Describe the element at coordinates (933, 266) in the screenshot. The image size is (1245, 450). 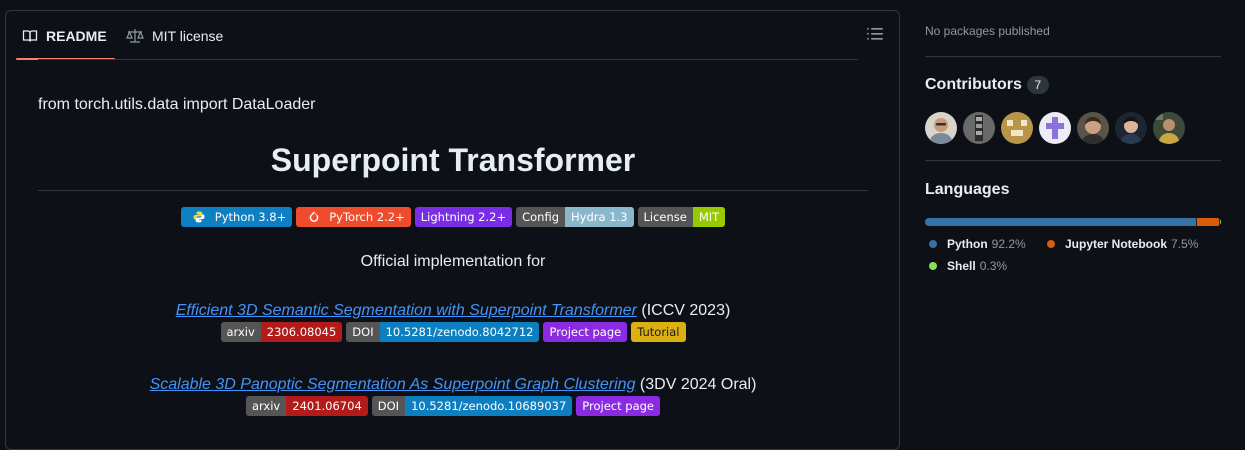
I see `shell-dot` at that location.